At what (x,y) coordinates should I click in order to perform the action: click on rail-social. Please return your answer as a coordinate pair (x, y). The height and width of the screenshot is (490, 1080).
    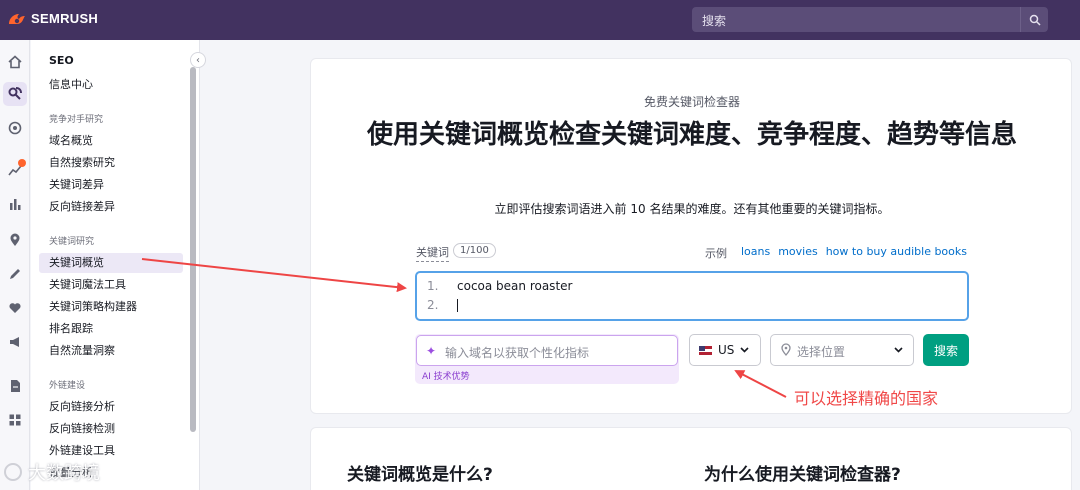
    Looking at the image, I should click on (15, 308).